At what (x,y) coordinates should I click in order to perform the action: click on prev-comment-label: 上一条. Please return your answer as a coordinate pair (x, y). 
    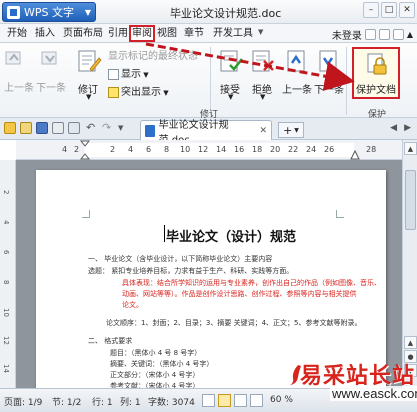
    Looking at the image, I should click on (19, 86).